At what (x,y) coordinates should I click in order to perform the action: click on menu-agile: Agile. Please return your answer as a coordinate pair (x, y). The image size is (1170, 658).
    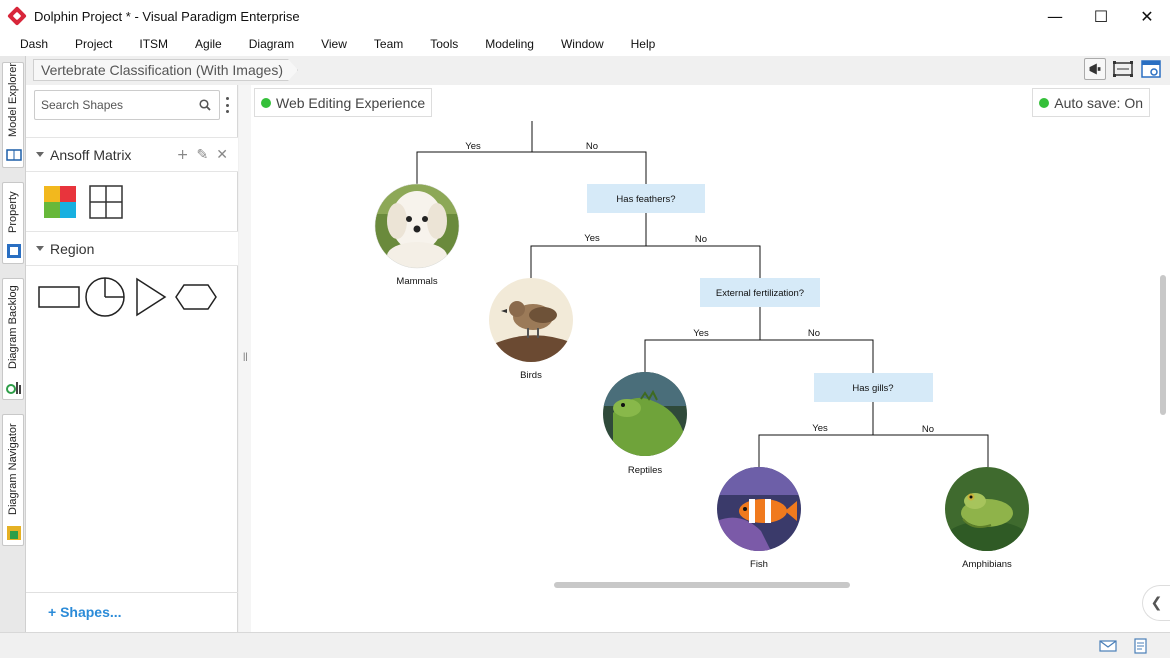
    Looking at the image, I should click on (210, 44).